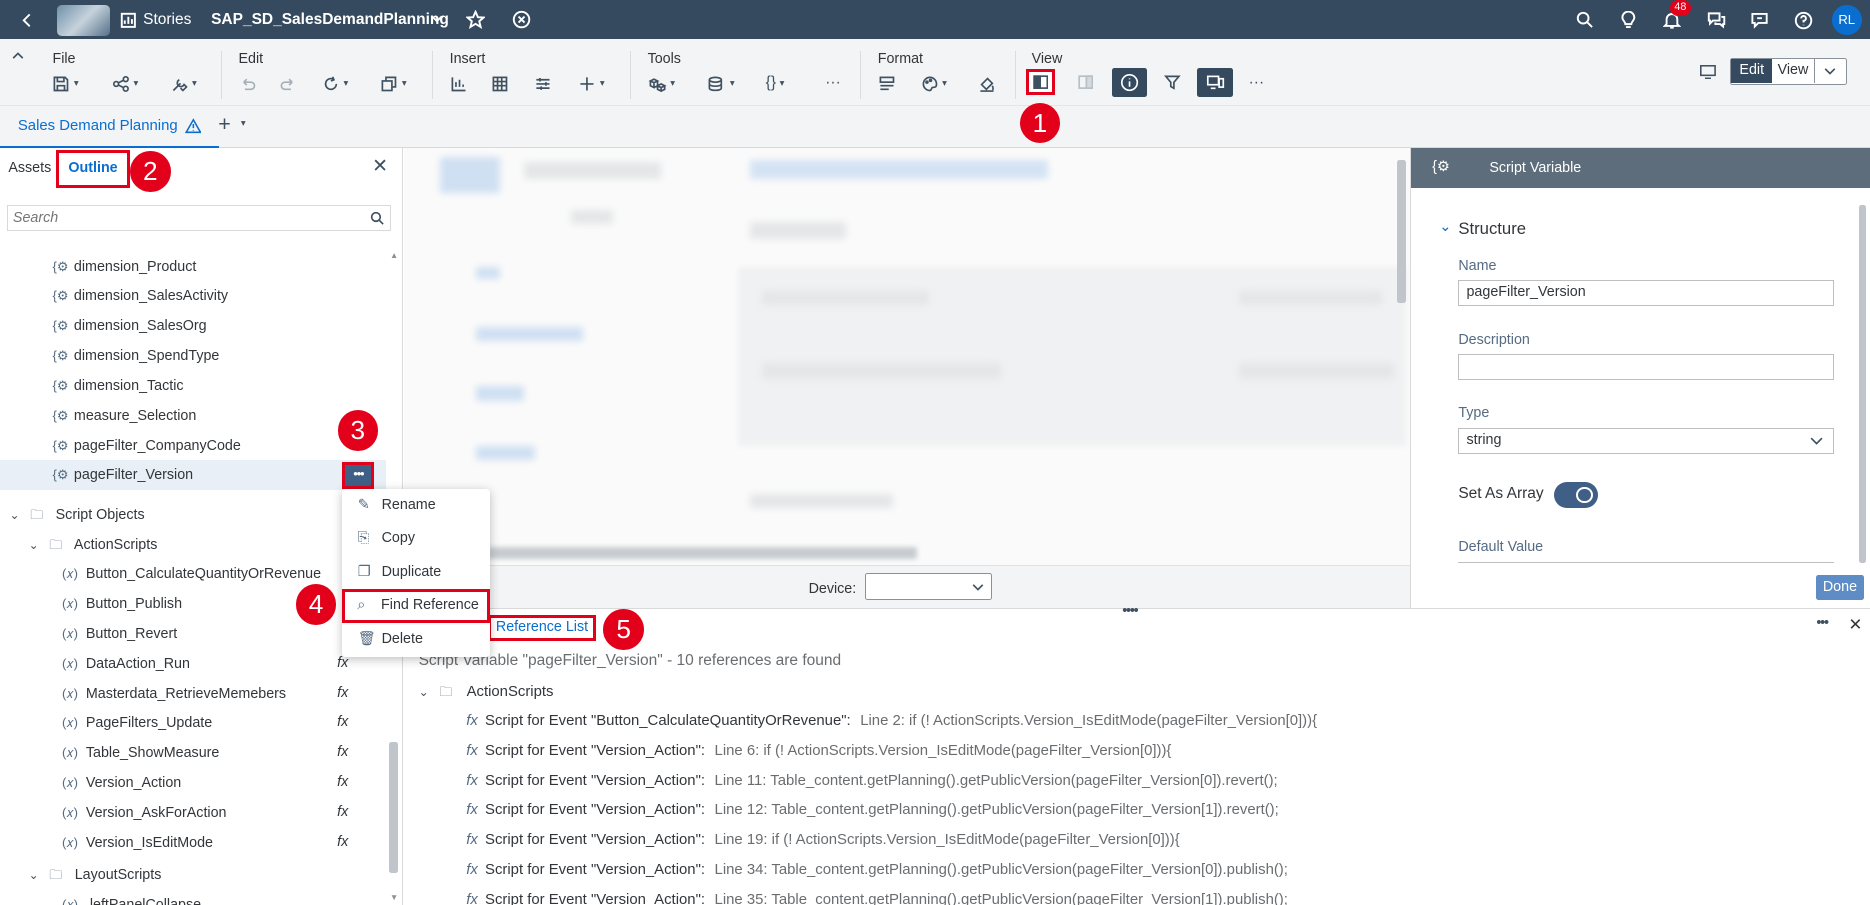 This screenshot has height=905, width=1870. Describe the element at coordinates (193, 574) in the screenshot. I see `function-row: (𝑥) Button_CalculateQuantityOrRevenue` at that location.